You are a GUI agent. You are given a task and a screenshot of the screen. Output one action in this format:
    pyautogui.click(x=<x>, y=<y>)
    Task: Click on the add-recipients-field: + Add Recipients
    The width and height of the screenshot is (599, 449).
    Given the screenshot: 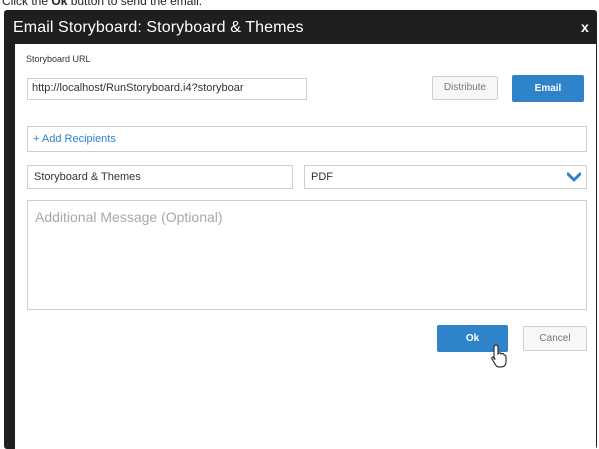 What is the action you would take?
    pyautogui.click(x=307, y=139)
    